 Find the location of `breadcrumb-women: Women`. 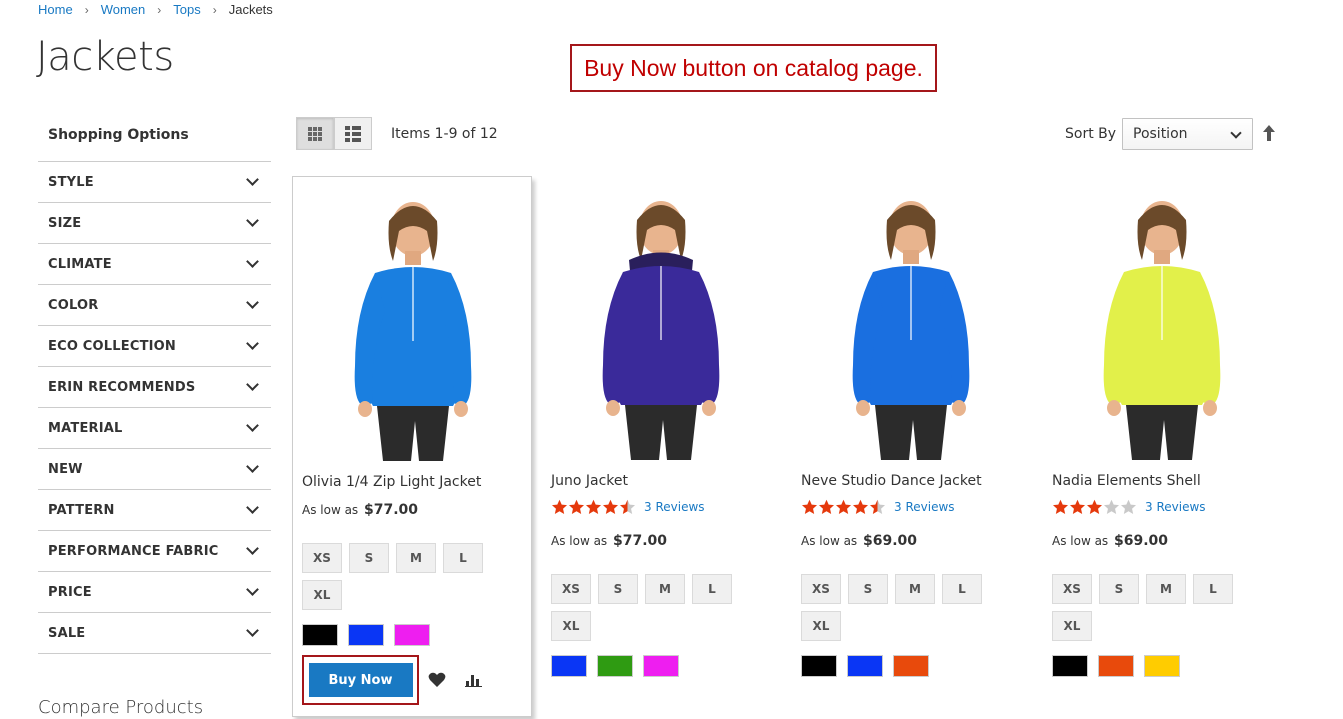

breadcrumb-women: Women is located at coordinates (123, 9).